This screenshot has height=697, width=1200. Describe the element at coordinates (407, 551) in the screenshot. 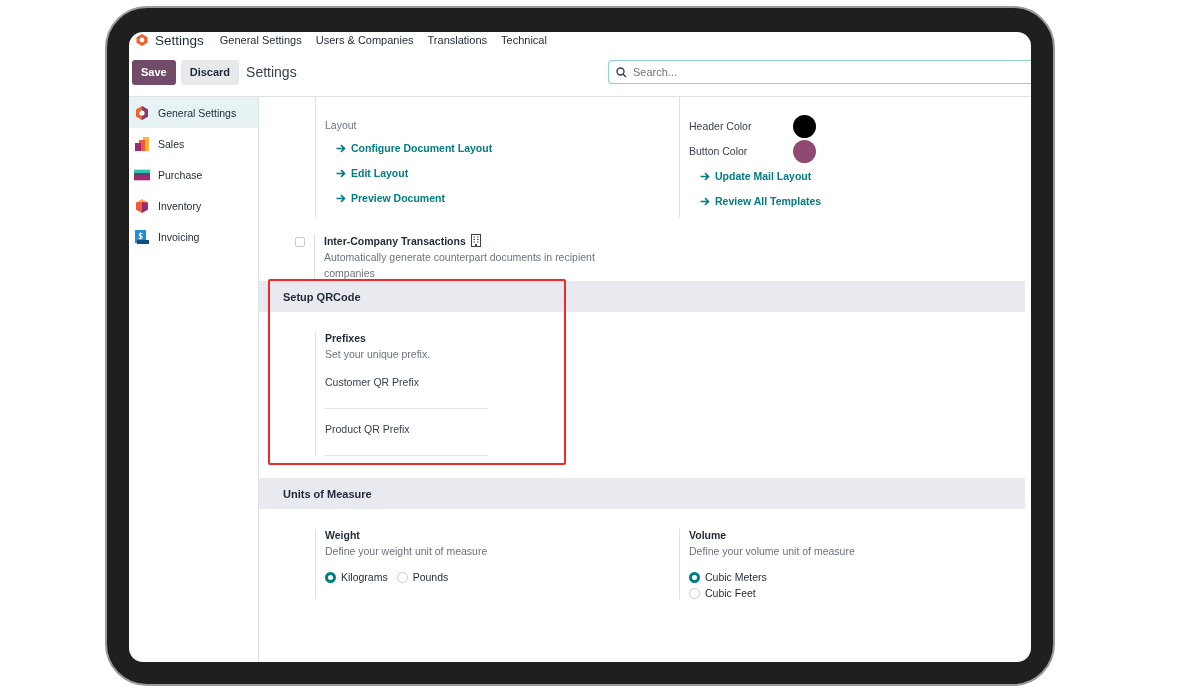

I see `setting-description: Define your weight unit of measure` at that location.